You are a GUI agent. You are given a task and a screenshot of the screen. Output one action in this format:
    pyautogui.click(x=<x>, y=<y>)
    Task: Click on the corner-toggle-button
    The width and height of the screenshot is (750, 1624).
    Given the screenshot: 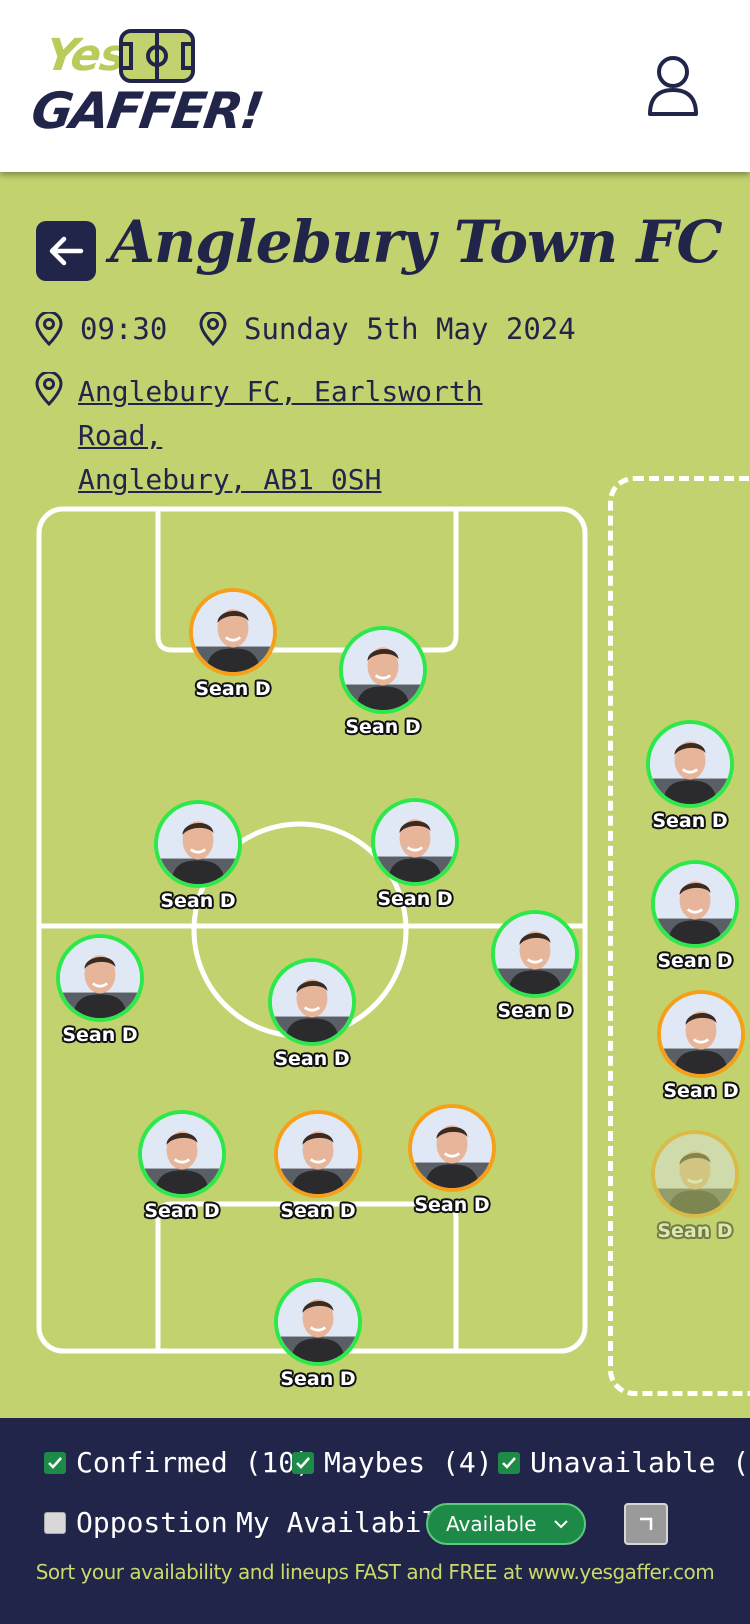 What is the action you would take?
    pyautogui.click(x=646, y=1524)
    